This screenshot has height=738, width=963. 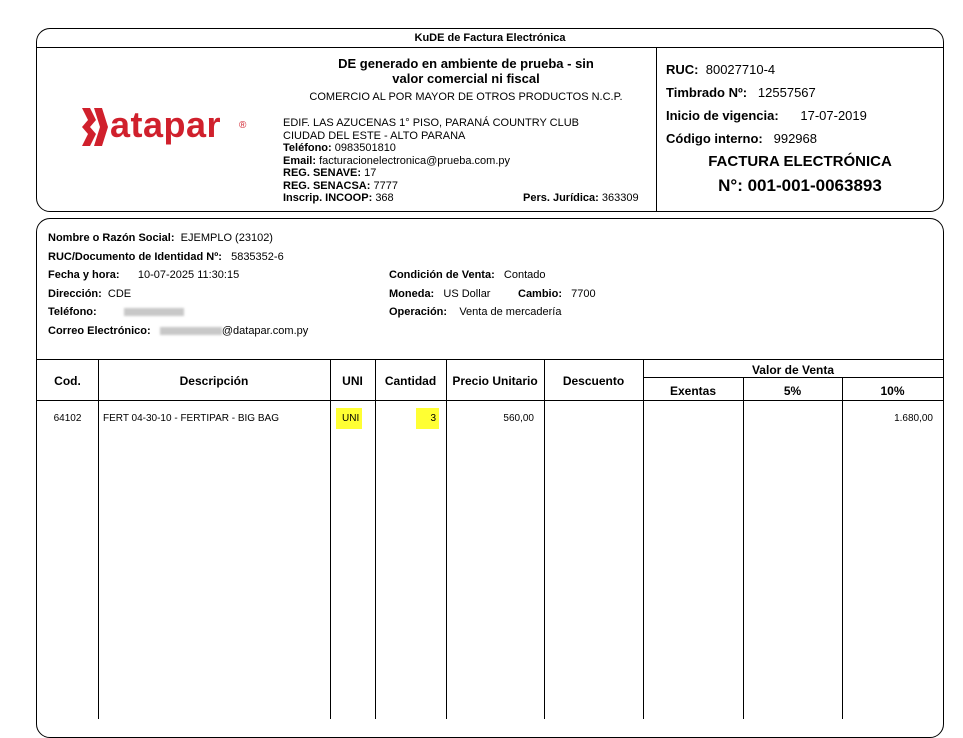 What do you see at coordinates (490, 38) in the screenshot?
I see `document-title: KuDE de Factura Electrónica` at bounding box center [490, 38].